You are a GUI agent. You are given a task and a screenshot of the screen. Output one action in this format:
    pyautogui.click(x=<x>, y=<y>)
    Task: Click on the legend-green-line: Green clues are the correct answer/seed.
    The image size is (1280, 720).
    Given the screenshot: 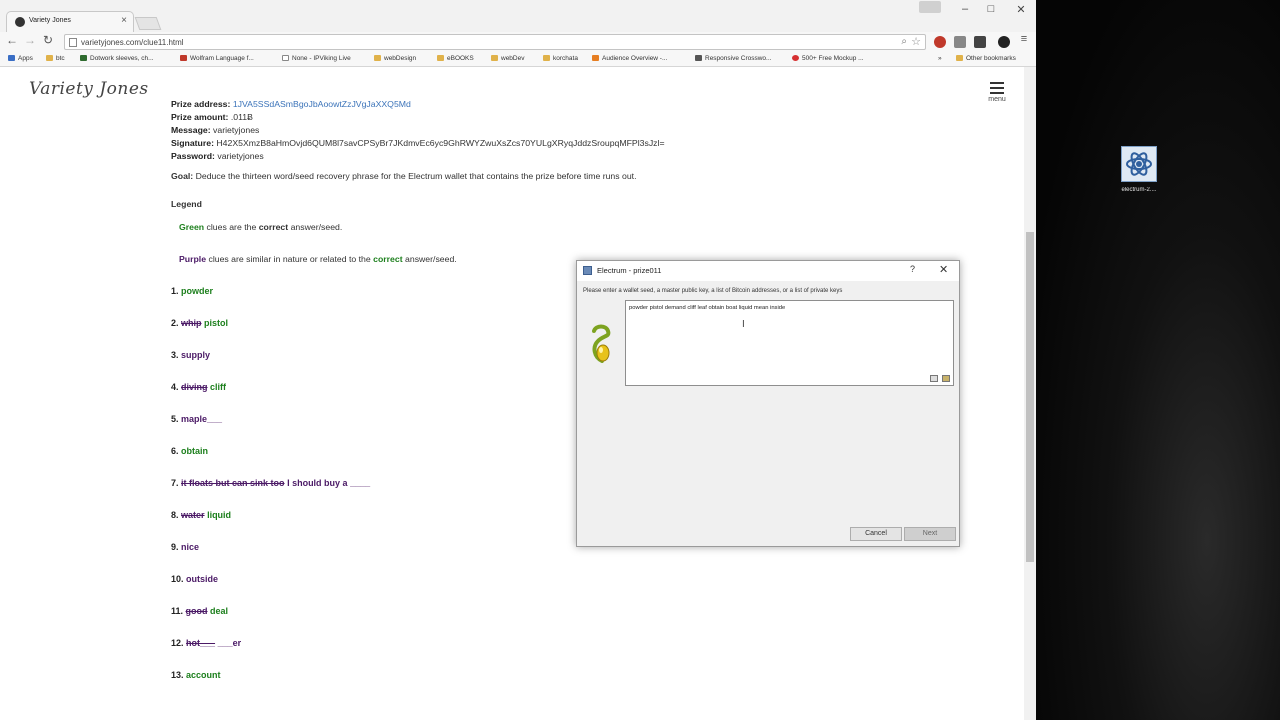 What is the action you would take?
    pyautogui.click(x=260, y=227)
    